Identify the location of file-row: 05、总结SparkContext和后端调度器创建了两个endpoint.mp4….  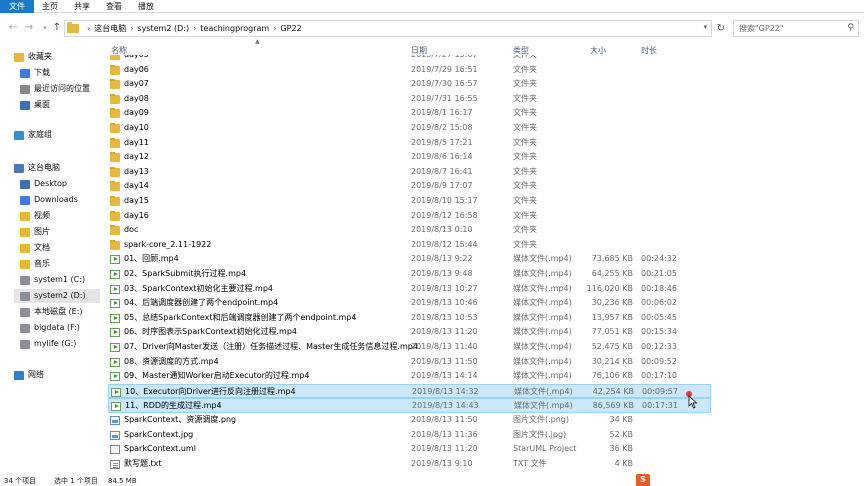
(409, 318).